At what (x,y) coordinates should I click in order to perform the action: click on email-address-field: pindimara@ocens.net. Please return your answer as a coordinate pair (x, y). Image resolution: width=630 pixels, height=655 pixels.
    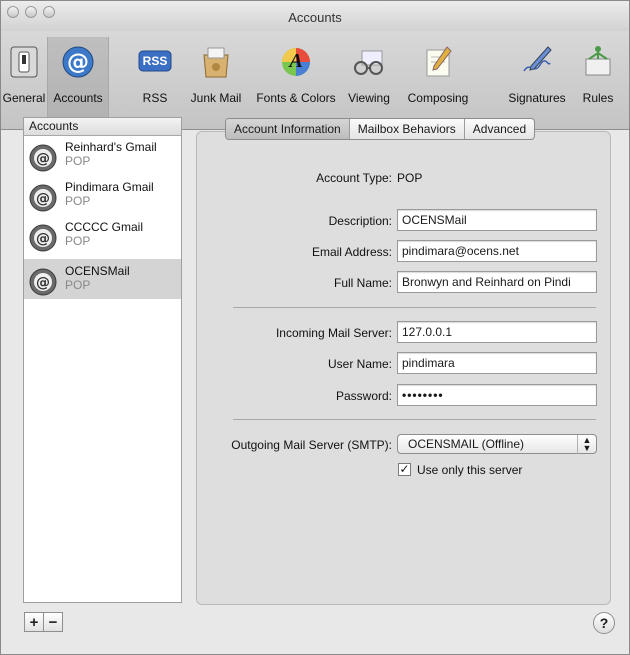
    Looking at the image, I should click on (497, 251).